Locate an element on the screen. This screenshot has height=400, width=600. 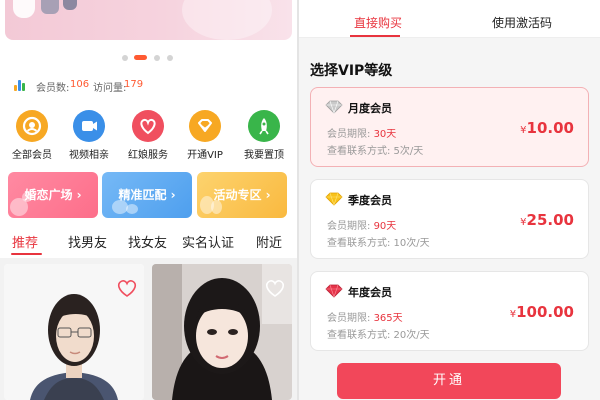
plan-quarterly: 季度会员 会员期限: 90天 查看联系方式: 10次/天 ¥25.00 is located at coordinates (449, 219).